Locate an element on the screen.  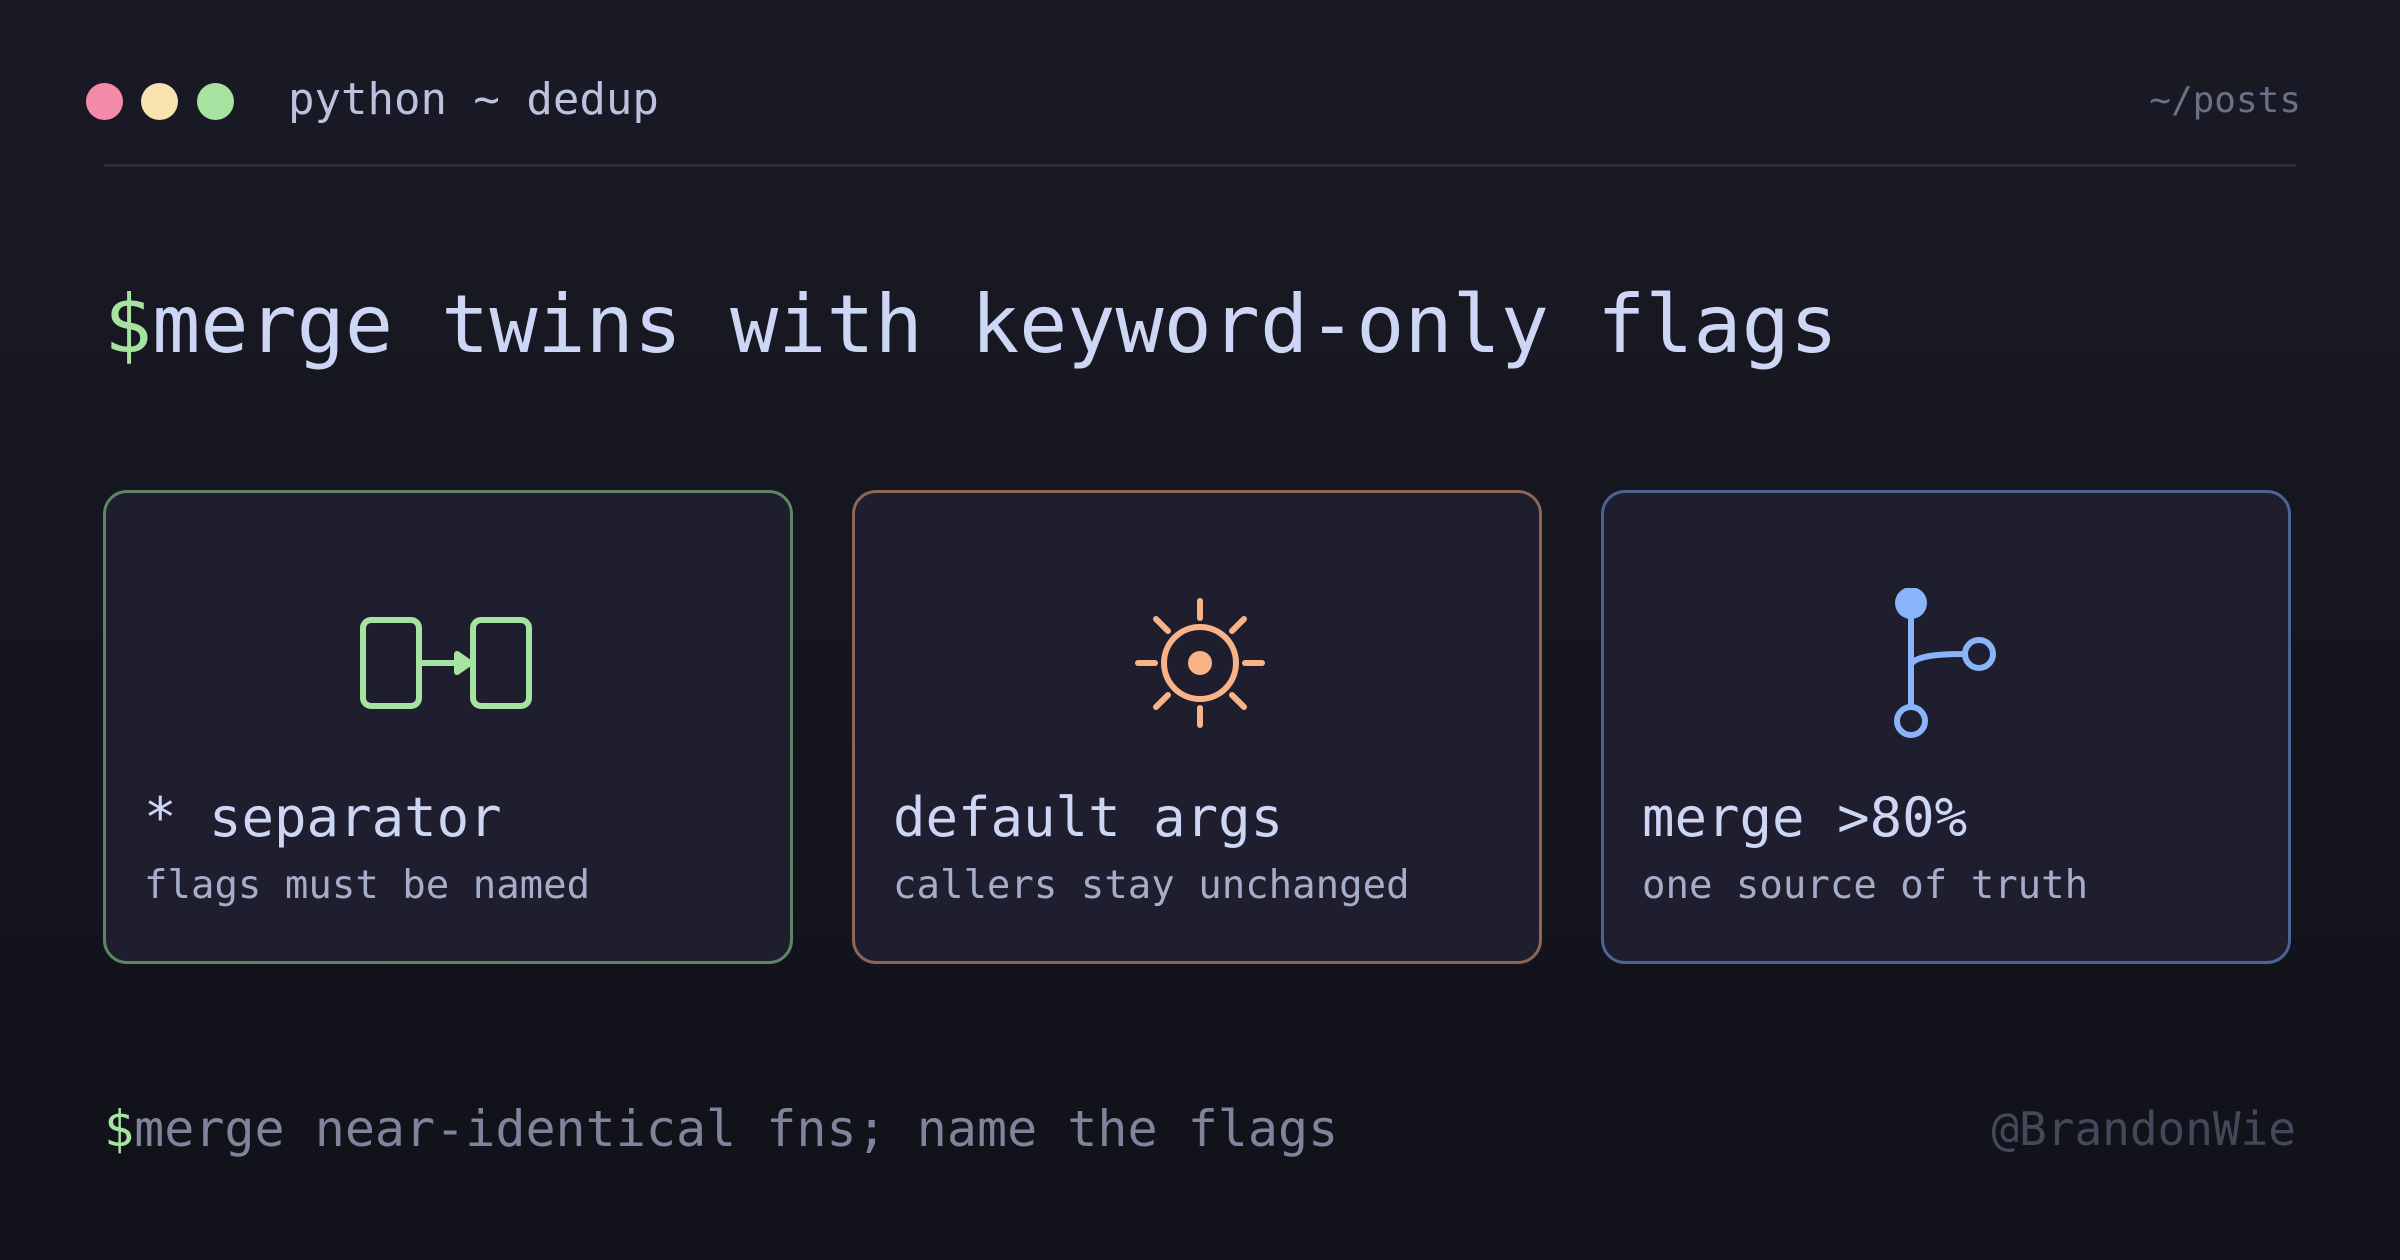
minimize-dot-icon is located at coordinates (159, 101).